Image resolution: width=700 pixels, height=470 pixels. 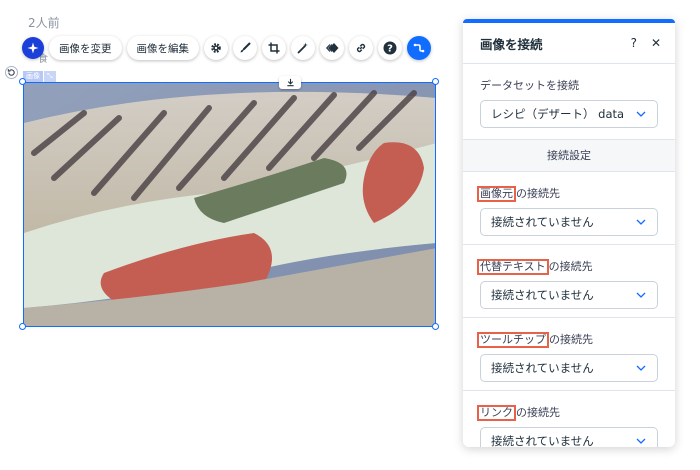 I want to click on image-source-dropdown: 接続されていません, so click(x=569, y=222).